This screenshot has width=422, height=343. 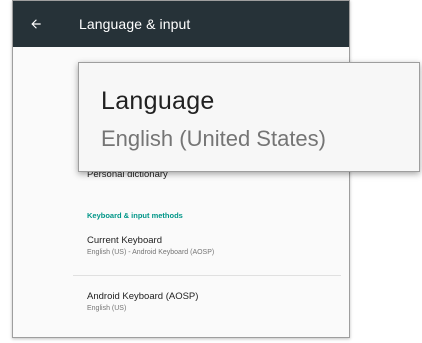 I want to click on android-keyboard-title: Android Keyboard (AOSP), so click(x=143, y=296).